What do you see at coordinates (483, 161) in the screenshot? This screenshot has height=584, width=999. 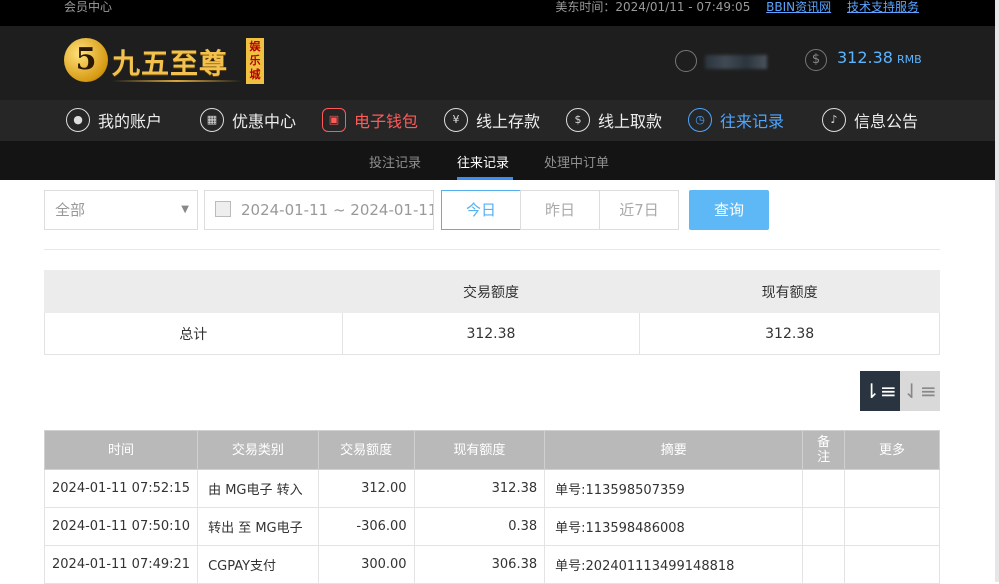 I see `tab-transaction-records: 往来记录` at bounding box center [483, 161].